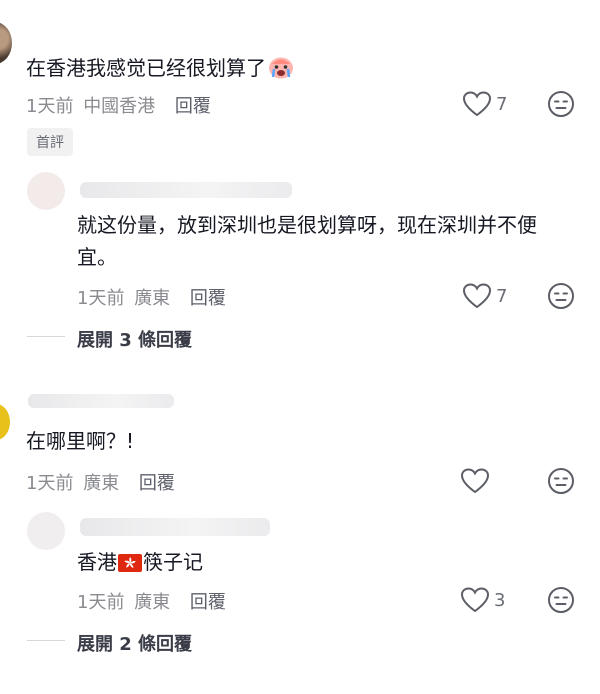  I want to click on reply-text: 就这份量，放到深圳也是很划算呀，现在深圳并不便宜。, so click(307, 241).